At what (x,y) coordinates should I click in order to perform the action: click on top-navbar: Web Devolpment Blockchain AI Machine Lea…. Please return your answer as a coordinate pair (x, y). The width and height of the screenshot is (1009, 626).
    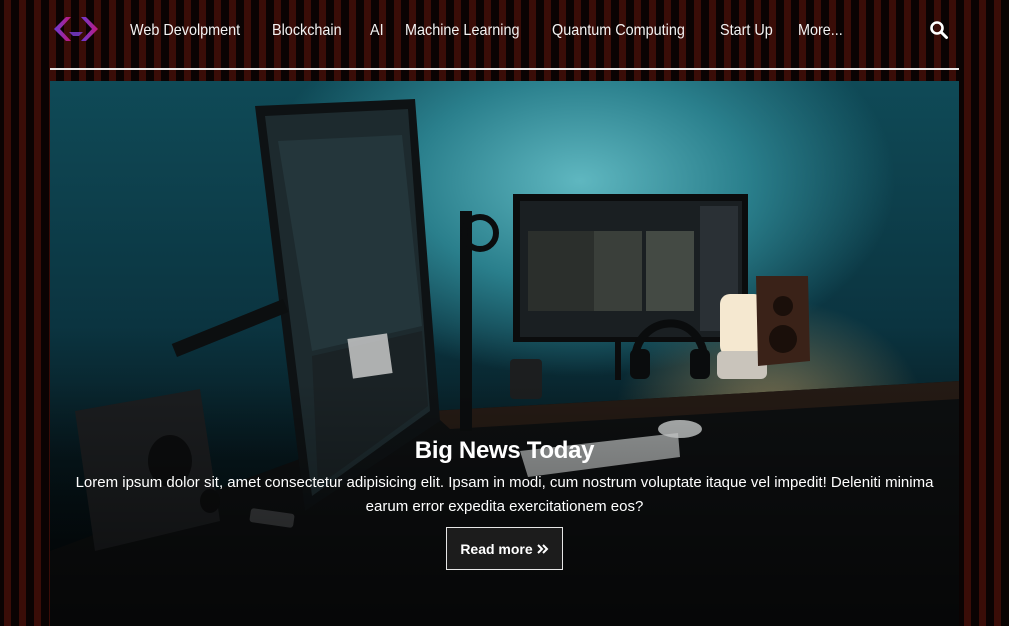
    Looking at the image, I should click on (504, 35).